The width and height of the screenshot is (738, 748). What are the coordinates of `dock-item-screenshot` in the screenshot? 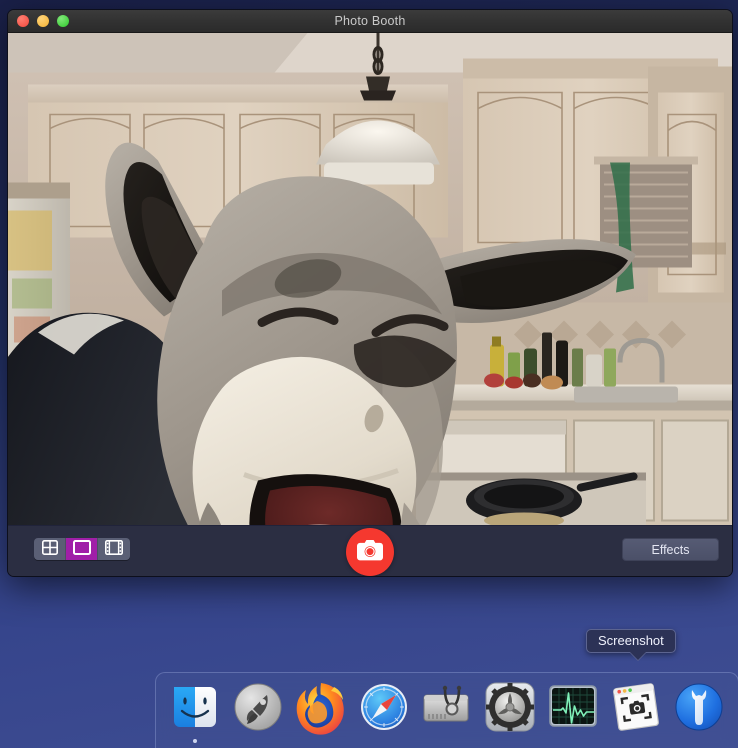 It's located at (635, 713).